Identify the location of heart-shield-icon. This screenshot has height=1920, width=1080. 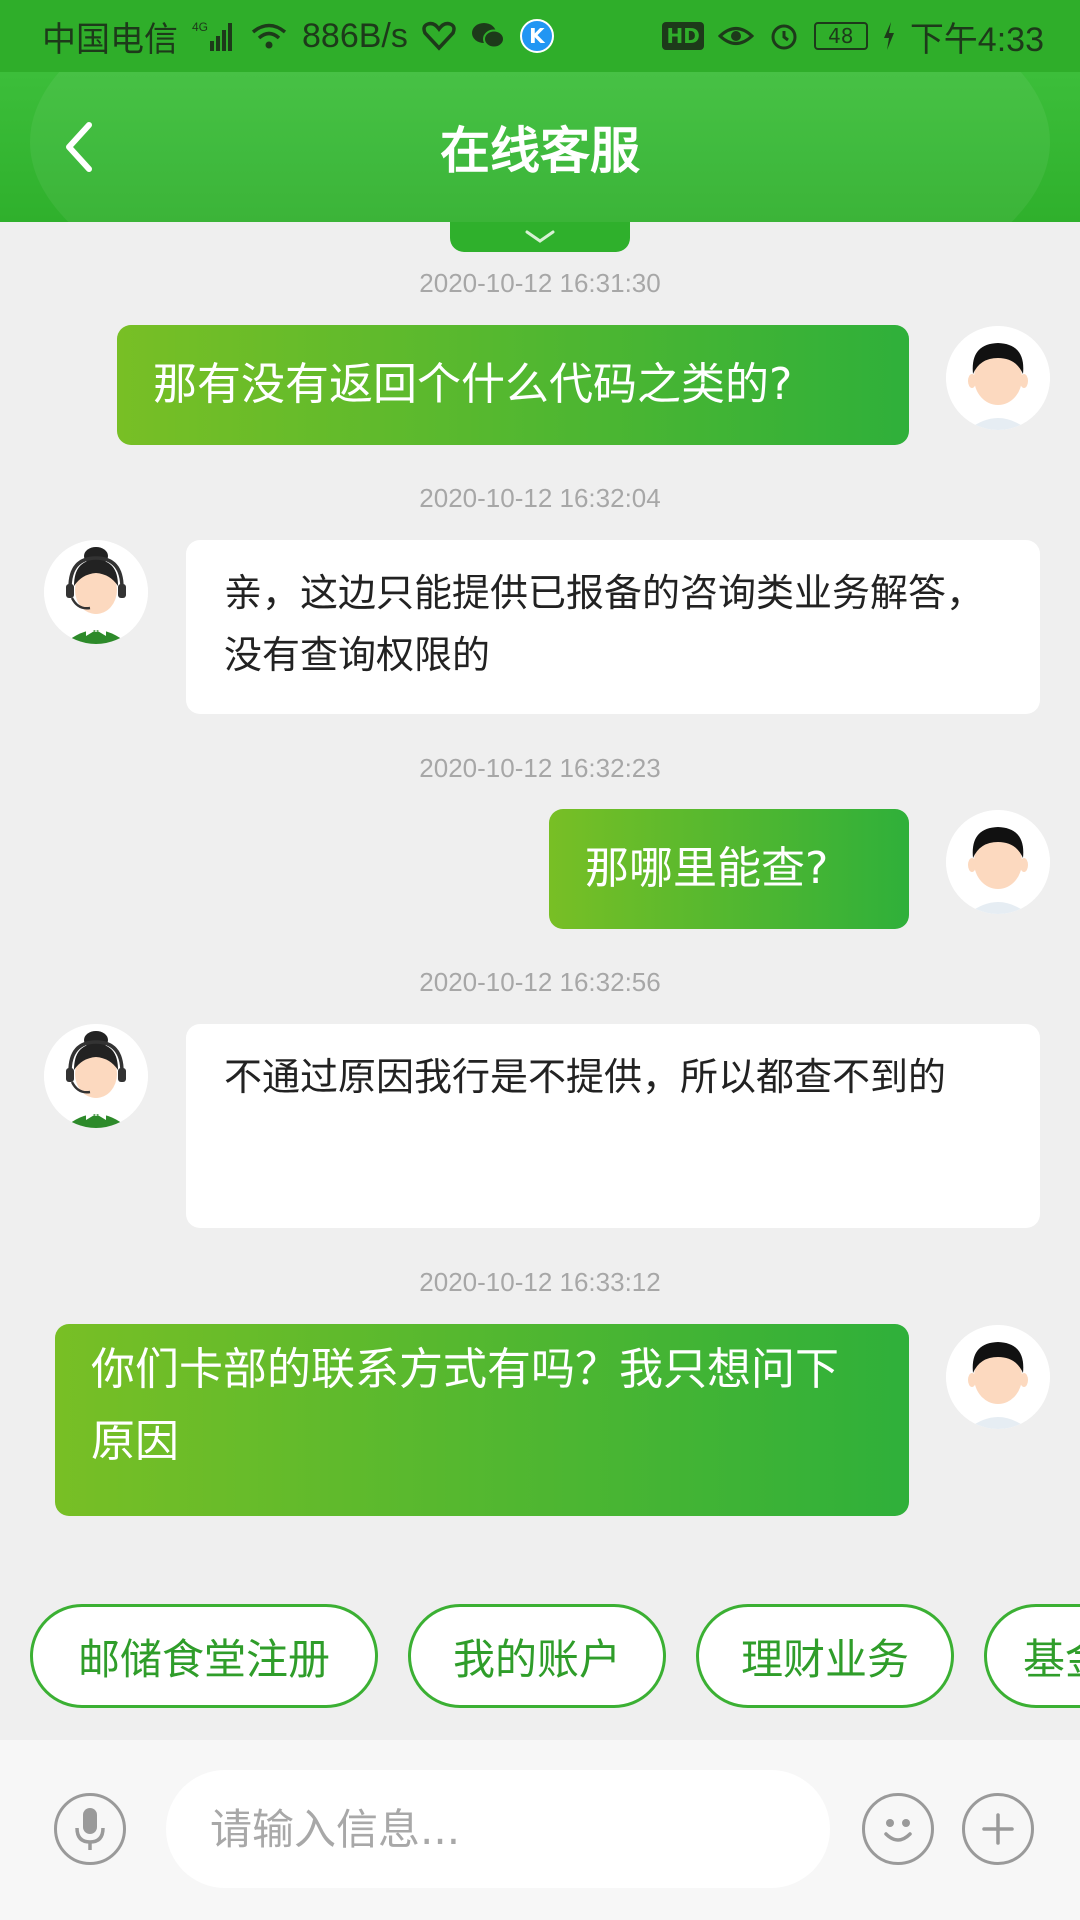
(439, 36).